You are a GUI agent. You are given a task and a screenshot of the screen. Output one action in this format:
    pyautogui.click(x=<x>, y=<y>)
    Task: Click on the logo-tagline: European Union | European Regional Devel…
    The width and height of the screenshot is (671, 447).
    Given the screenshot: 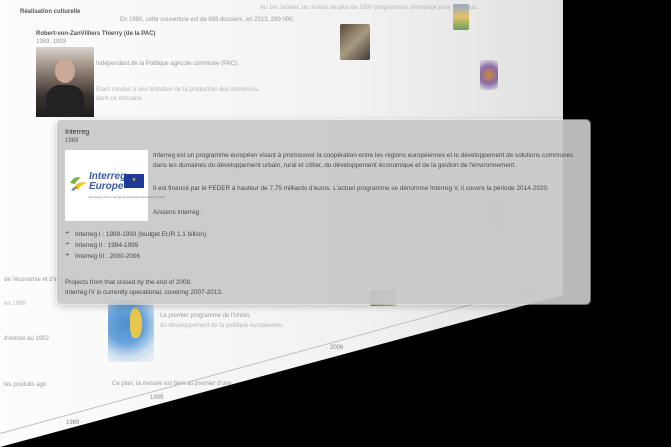 What is the action you would take?
    pyautogui.click(x=127, y=197)
    